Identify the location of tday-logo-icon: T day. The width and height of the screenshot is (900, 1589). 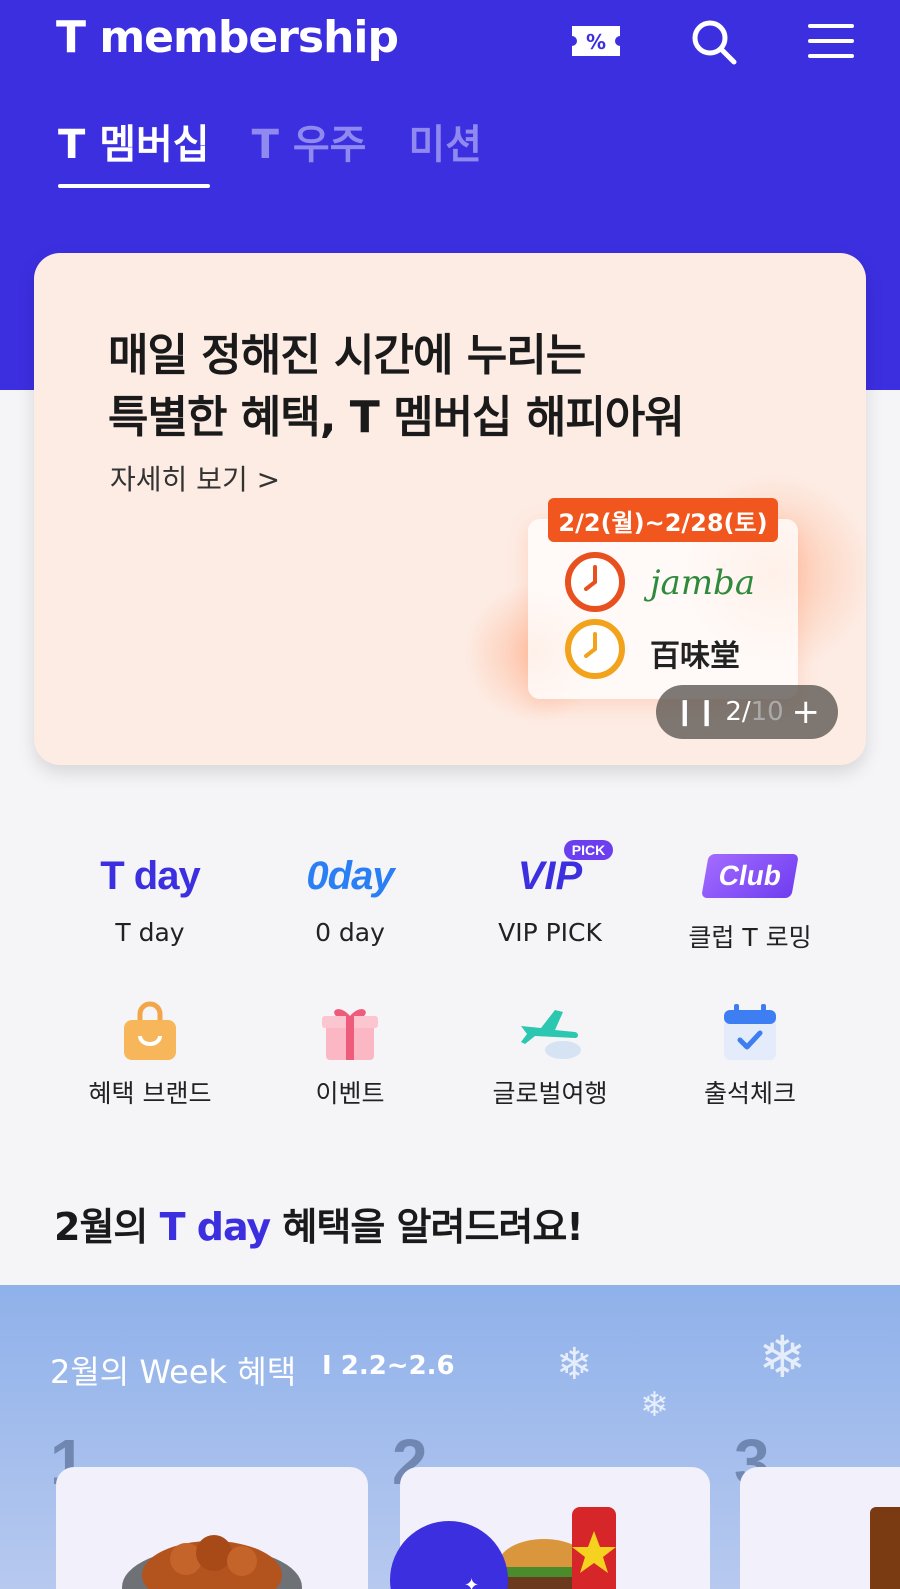
(150, 875).